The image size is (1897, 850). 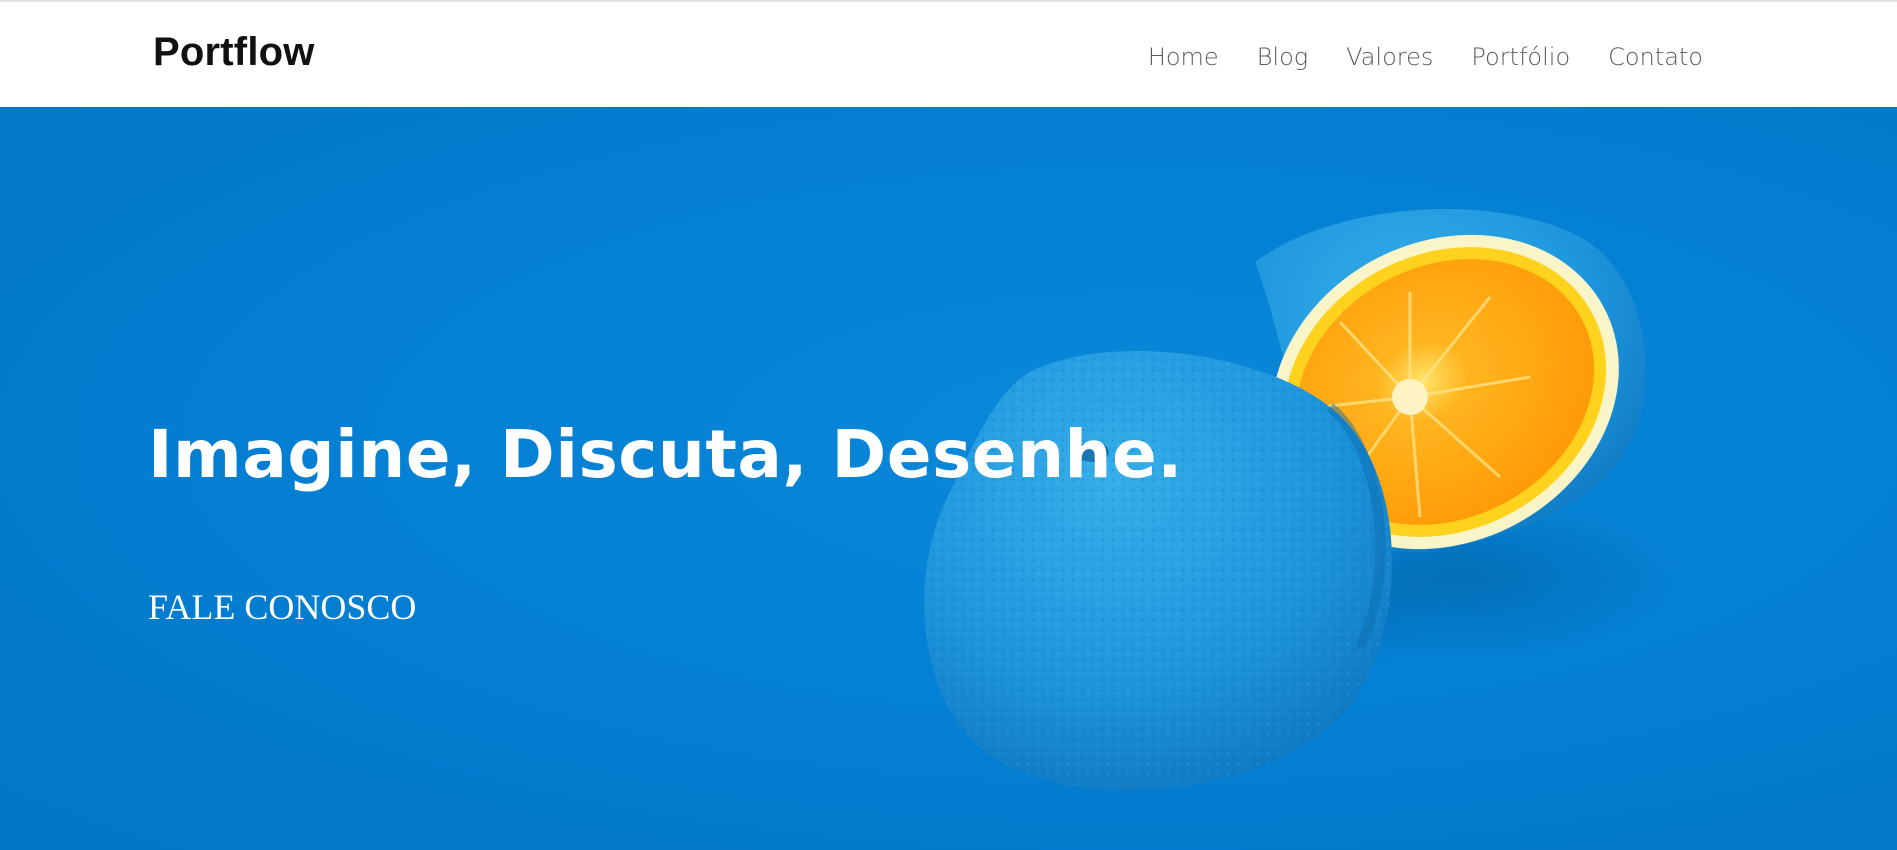 What do you see at coordinates (1655, 57) in the screenshot?
I see `nav-link-contato: Contato` at bounding box center [1655, 57].